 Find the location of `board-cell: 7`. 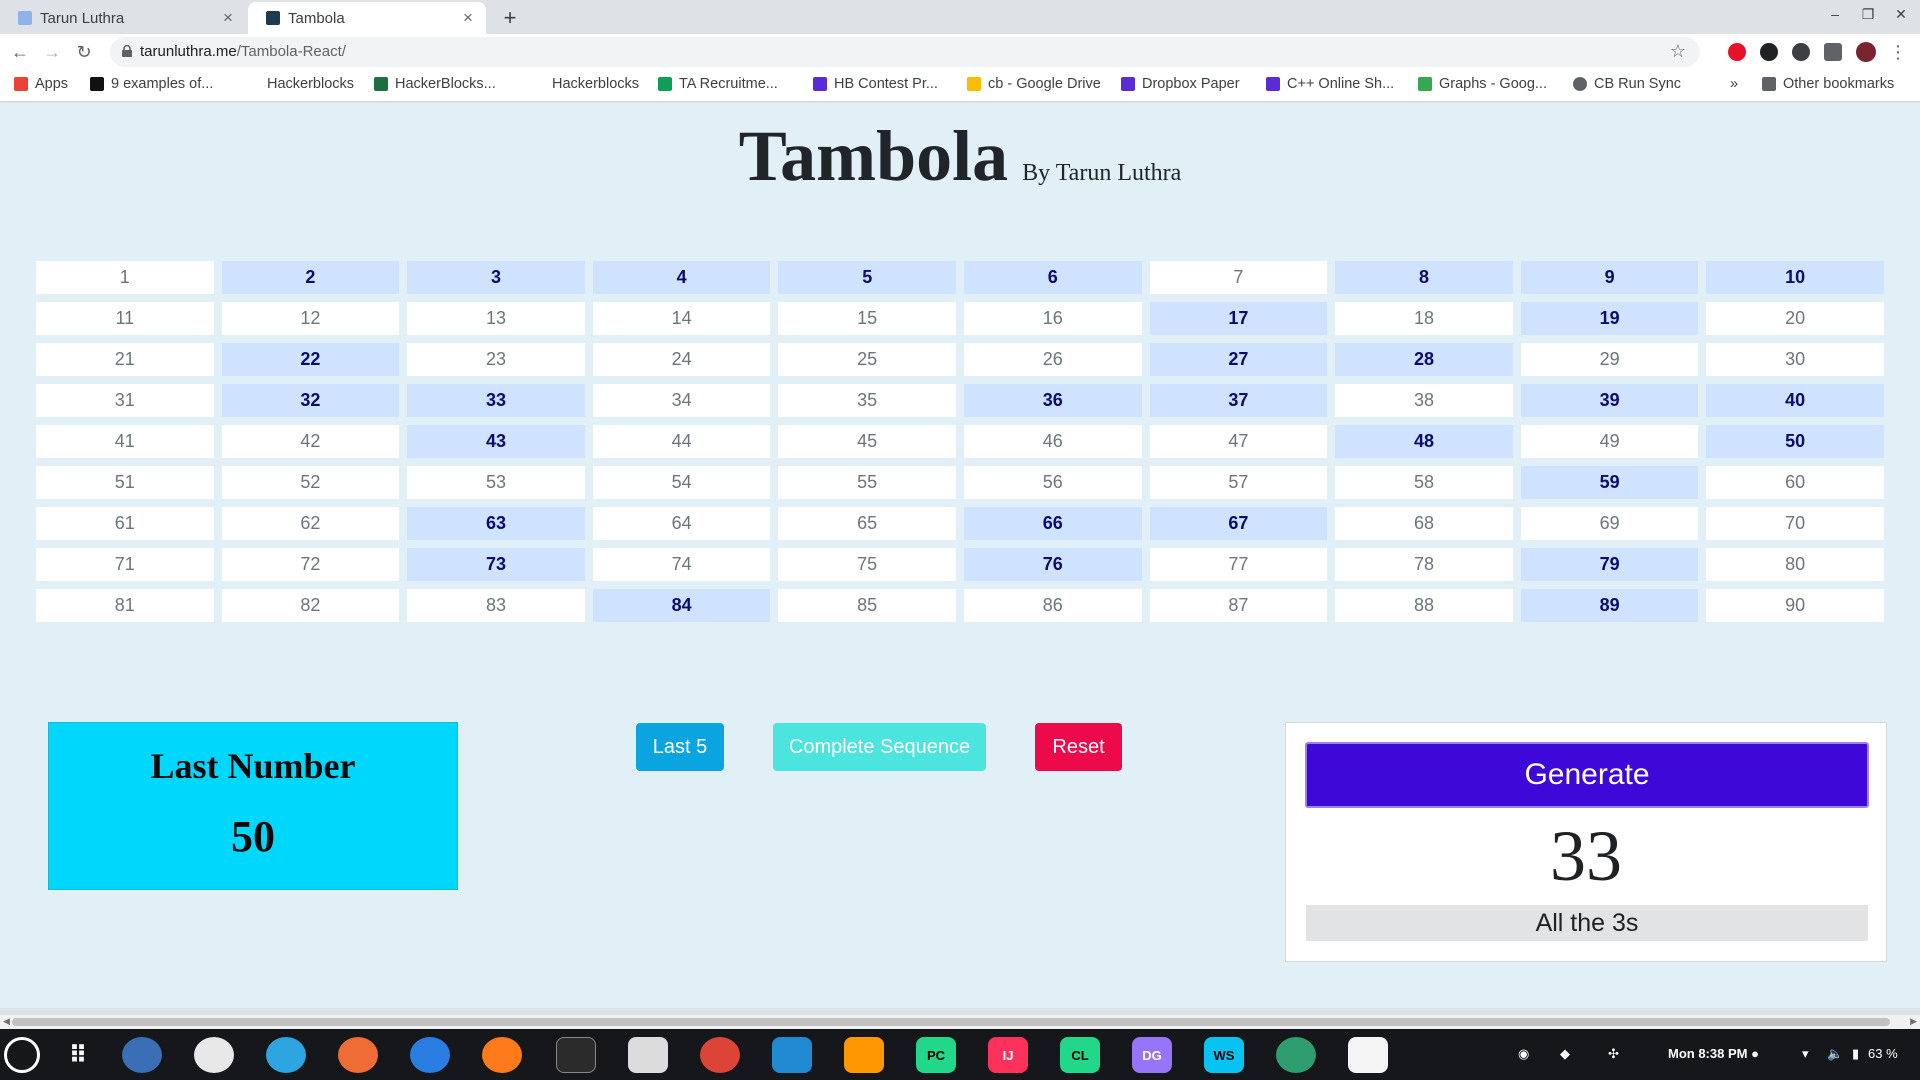

board-cell: 7 is located at coordinates (1238, 277).